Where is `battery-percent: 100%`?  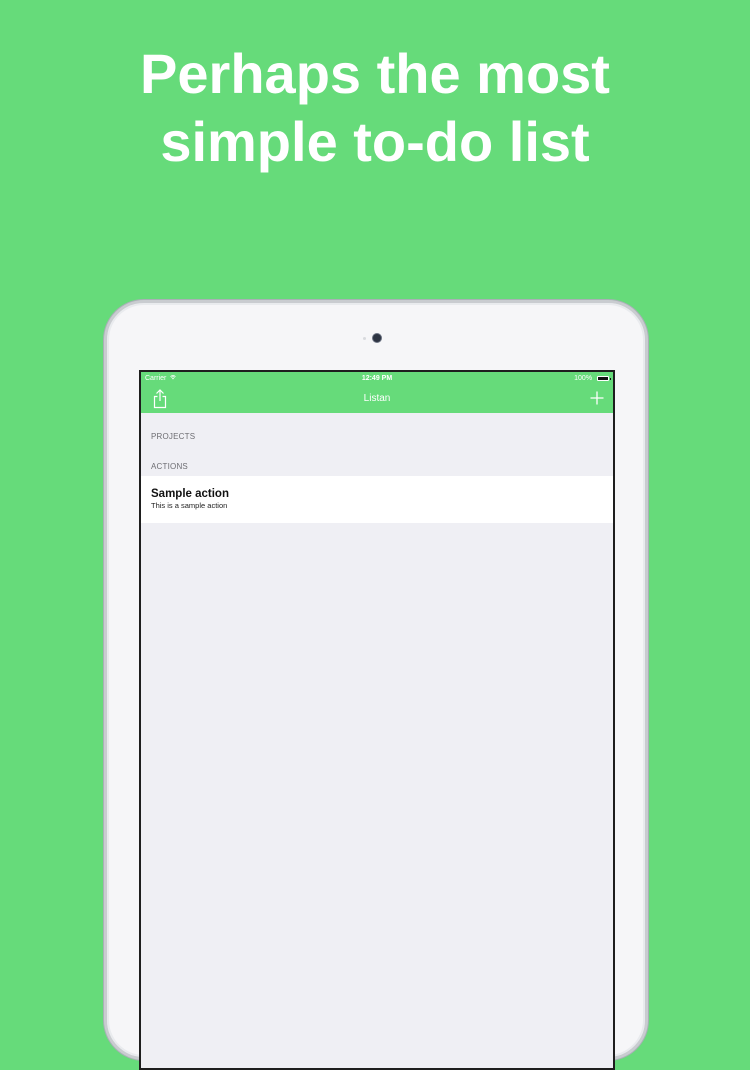 battery-percent: 100% is located at coordinates (583, 378).